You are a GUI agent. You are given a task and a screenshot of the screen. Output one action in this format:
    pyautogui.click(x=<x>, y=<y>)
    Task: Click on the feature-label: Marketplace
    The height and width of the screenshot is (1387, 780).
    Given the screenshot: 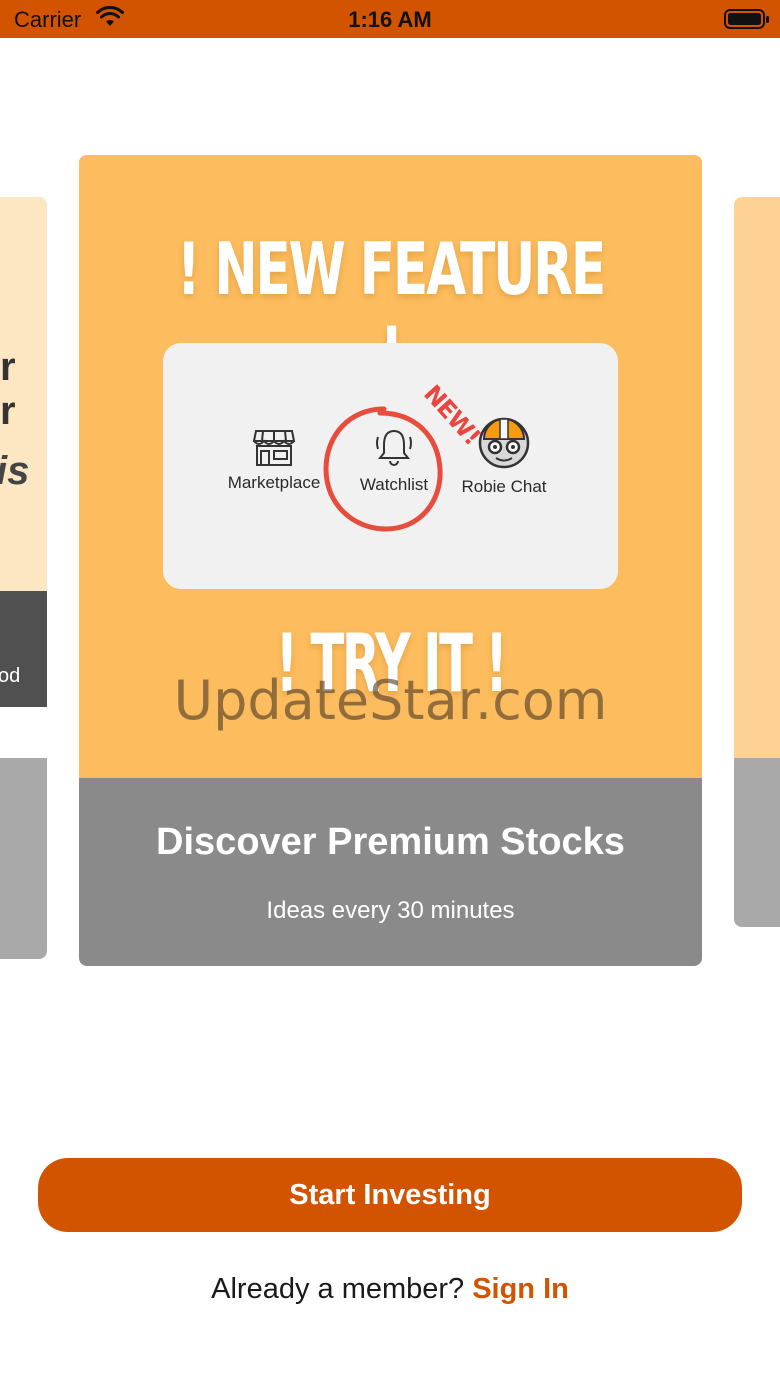 What is the action you would take?
    pyautogui.click(x=274, y=482)
    